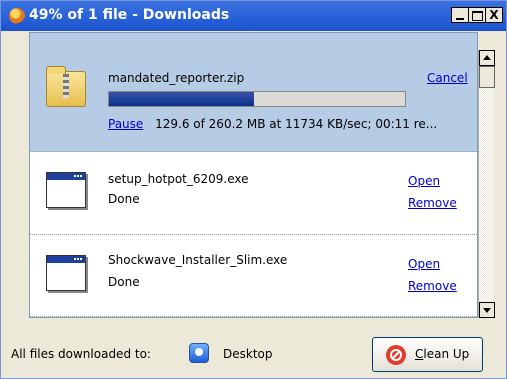 This screenshot has height=379, width=507. What do you see at coordinates (17, 16) in the screenshot?
I see `firefox-icon` at bounding box center [17, 16].